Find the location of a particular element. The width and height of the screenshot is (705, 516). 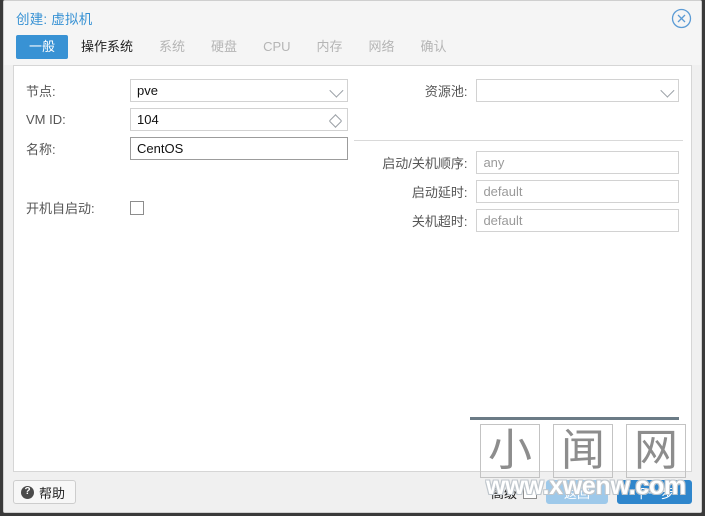

dialog-title: 创建: 虚拟机 is located at coordinates (54, 19).